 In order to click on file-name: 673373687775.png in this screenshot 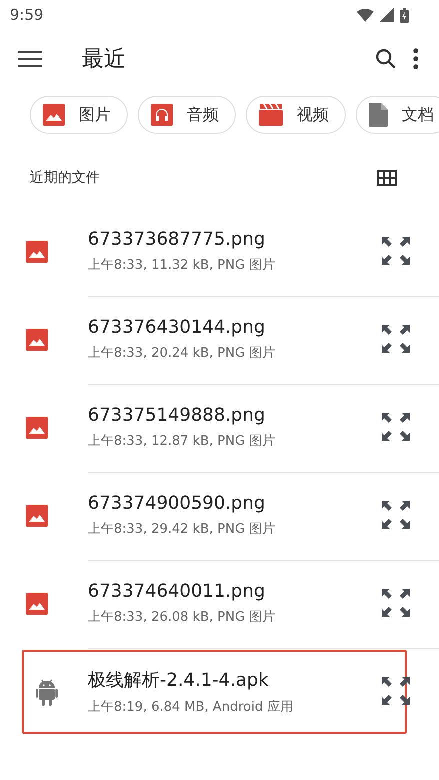, I will do `click(177, 239)`.